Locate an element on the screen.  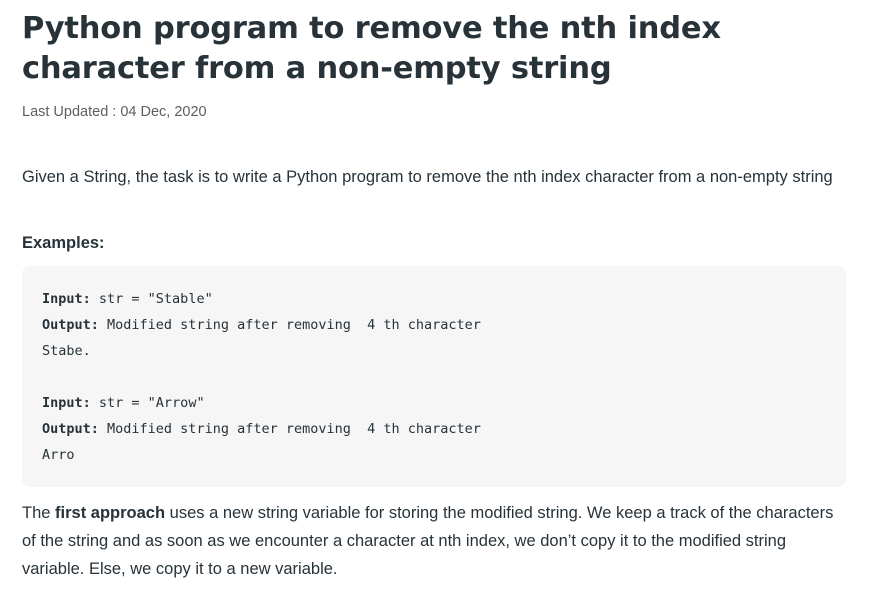
example-2-input-line: Input: str = "Arrow" is located at coordinates (434, 403).